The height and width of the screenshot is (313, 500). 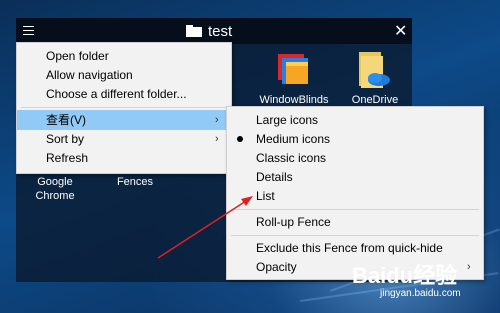 What do you see at coordinates (405, 275) in the screenshot?
I see `watermark-brand: Baidu经验` at bounding box center [405, 275].